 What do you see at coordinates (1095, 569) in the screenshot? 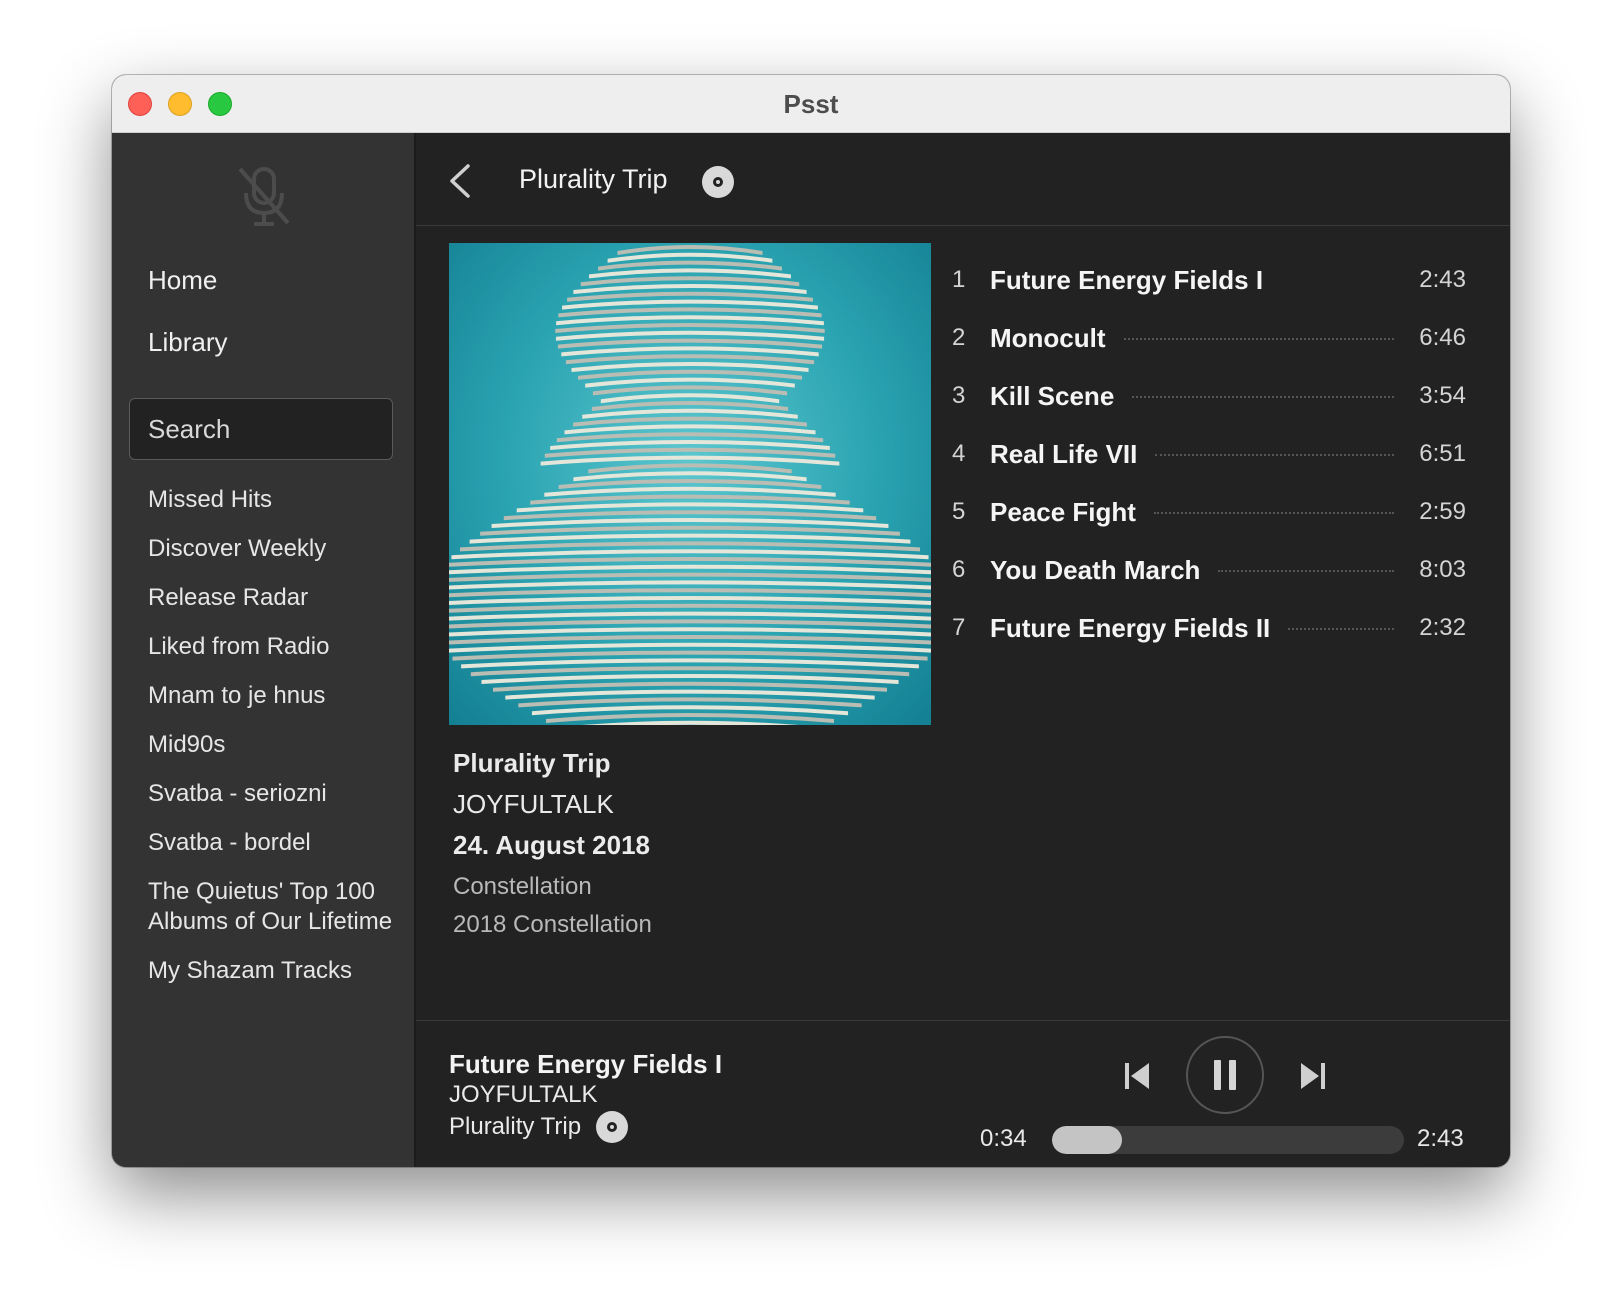
I see `track-title: You Death March` at bounding box center [1095, 569].